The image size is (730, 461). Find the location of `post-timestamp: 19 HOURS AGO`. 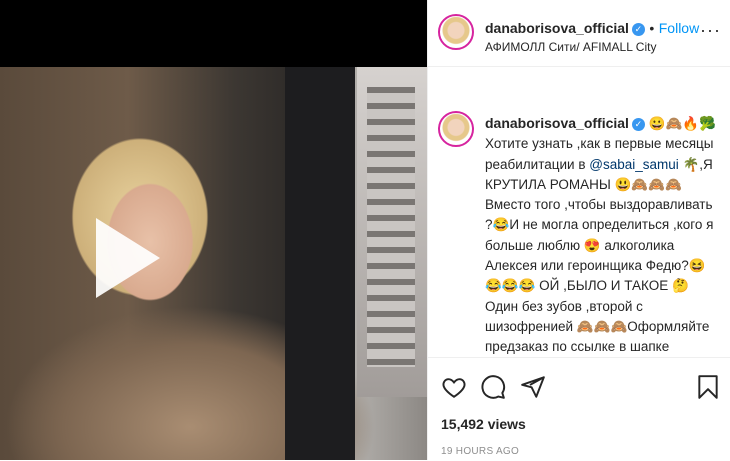

post-timestamp: 19 HOURS AGO is located at coordinates (480, 451).